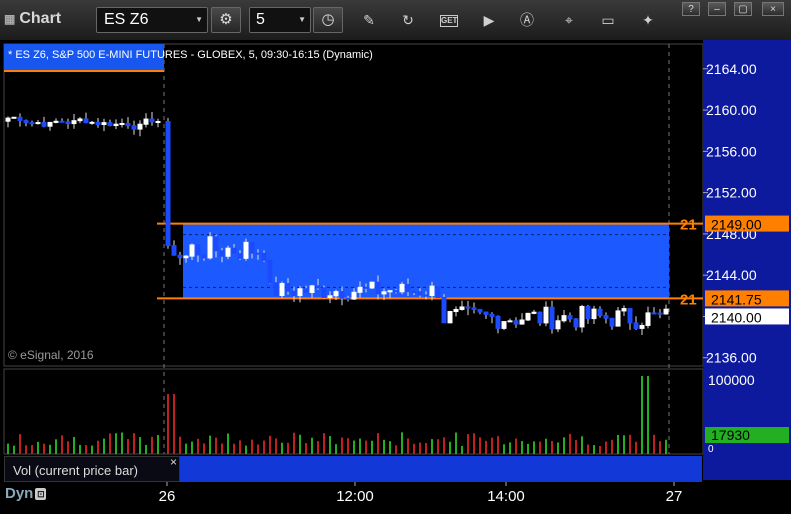 This screenshot has height=514, width=791. I want to click on refresh-icon: ↻, so click(408, 20).